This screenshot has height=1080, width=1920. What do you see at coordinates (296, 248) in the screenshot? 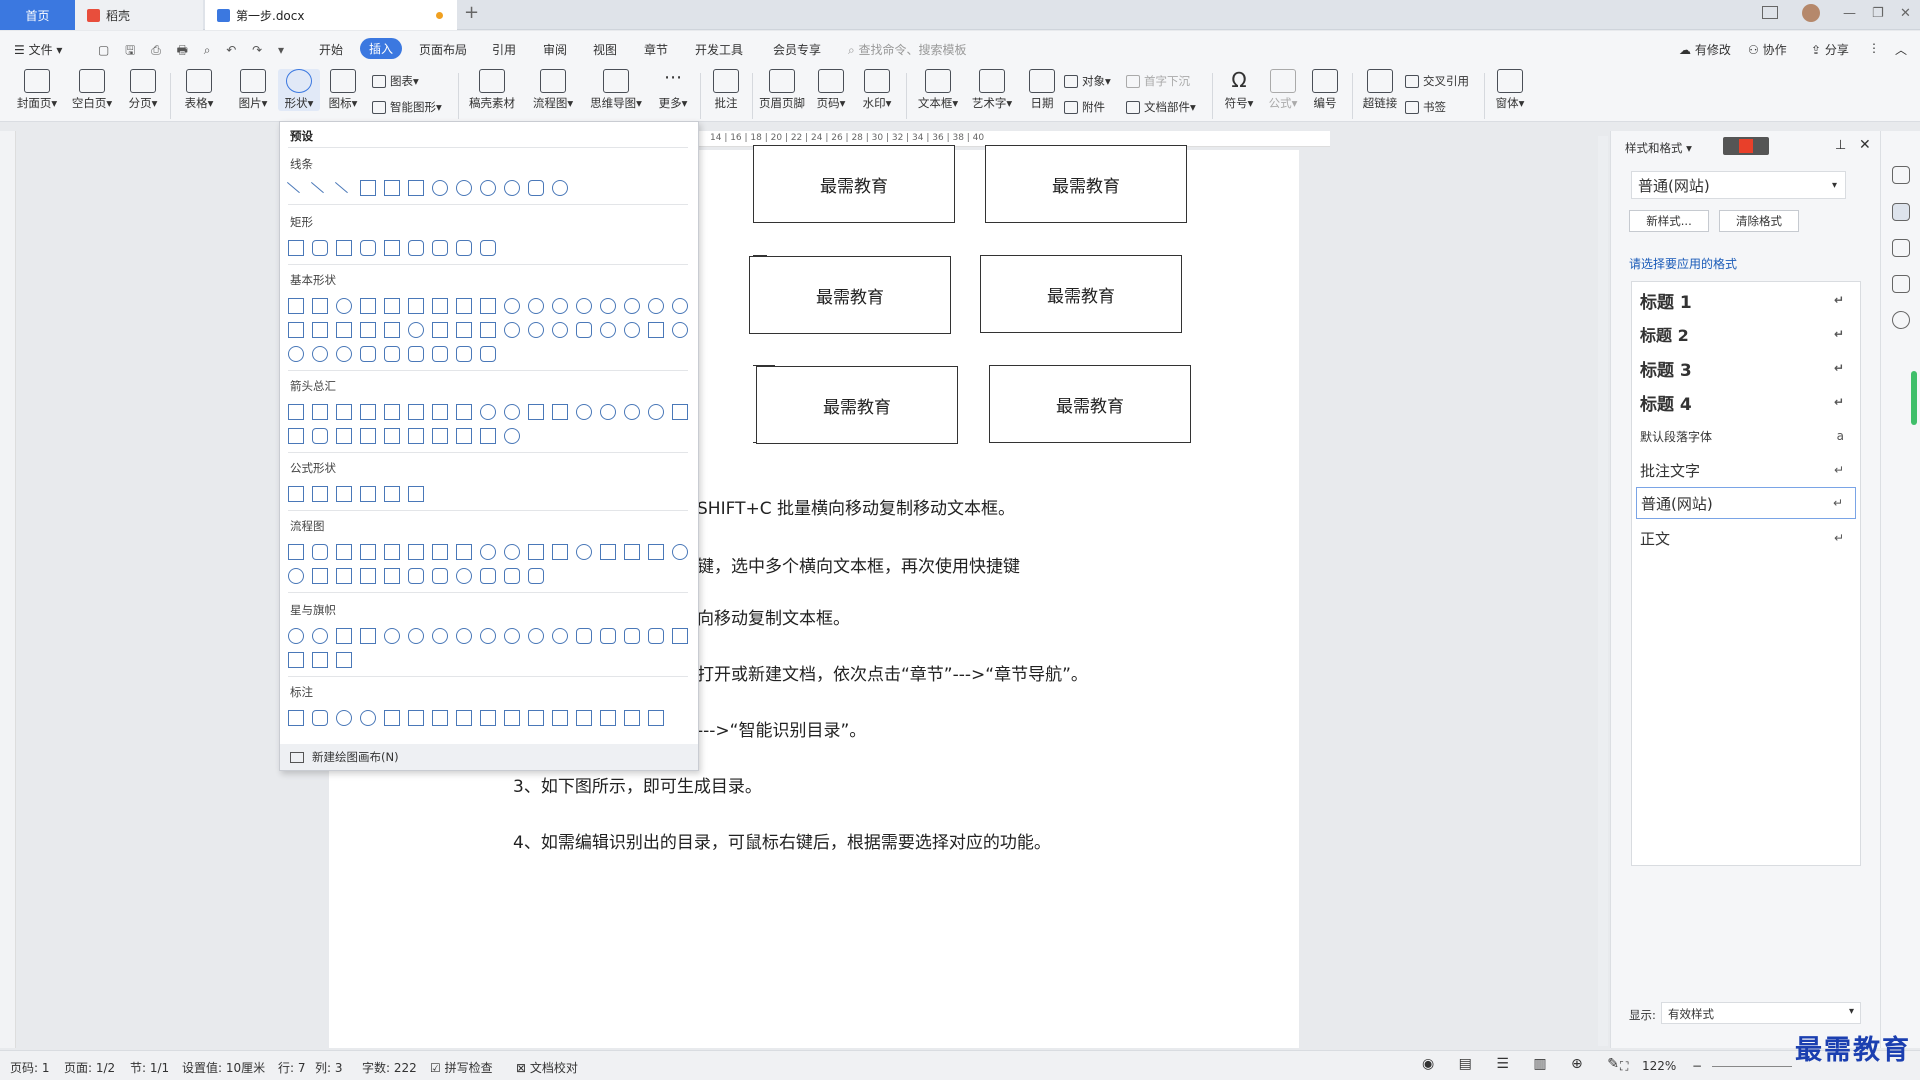
I see `rectangle-icon` at bounding box center [296, 248].